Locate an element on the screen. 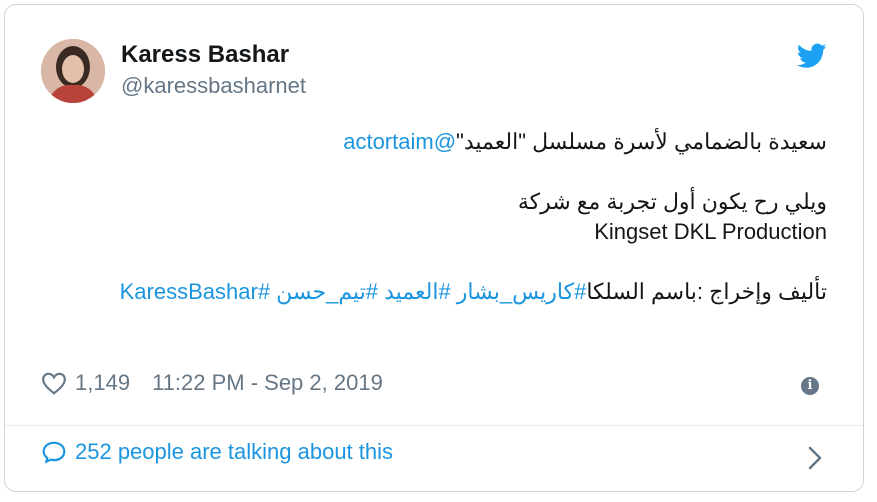 Image resolution: width=877 pixels, height=502 pixels. avatar is located at coordinates (73, 71).